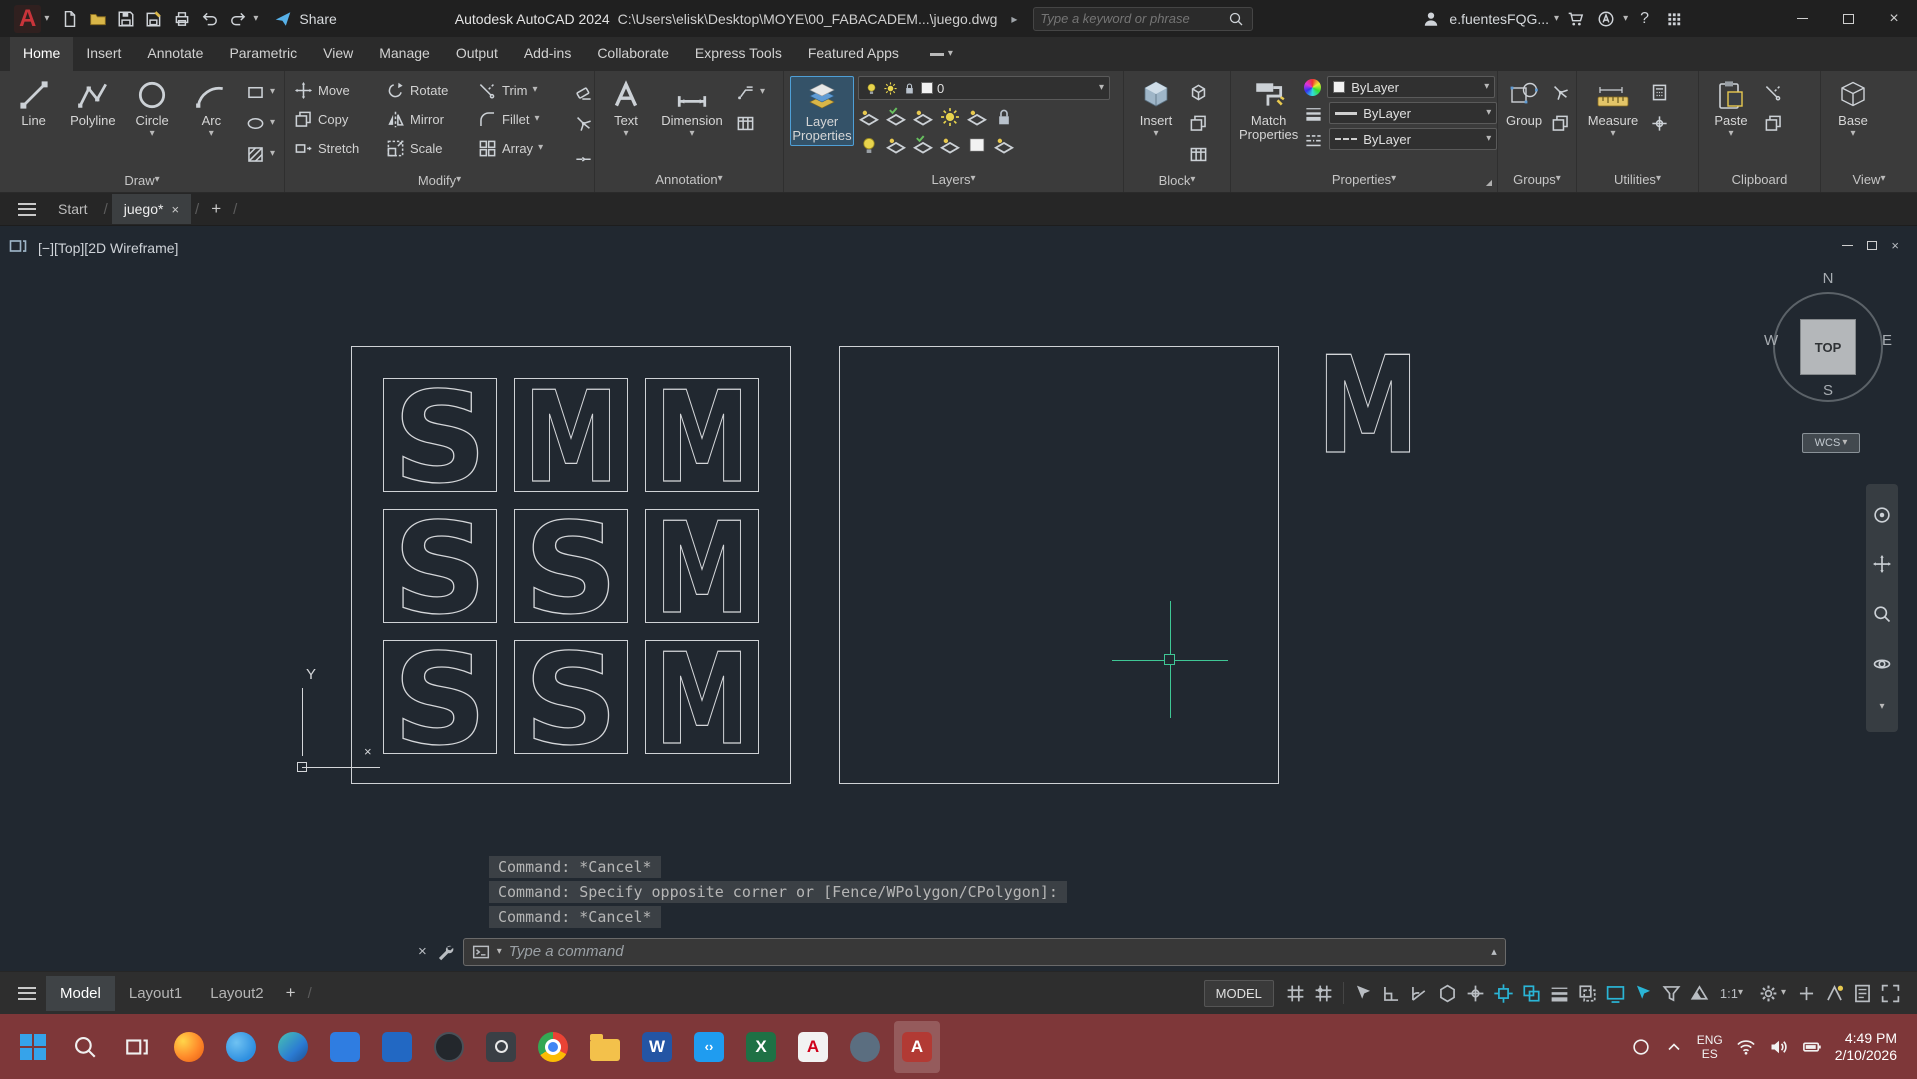 Image resolution: width=1917 pixels, height=1079 pixels. Describe the element at coordinates (1475, 993) in the screenshot. I see `object-snap-tracking-toggle` at that location.